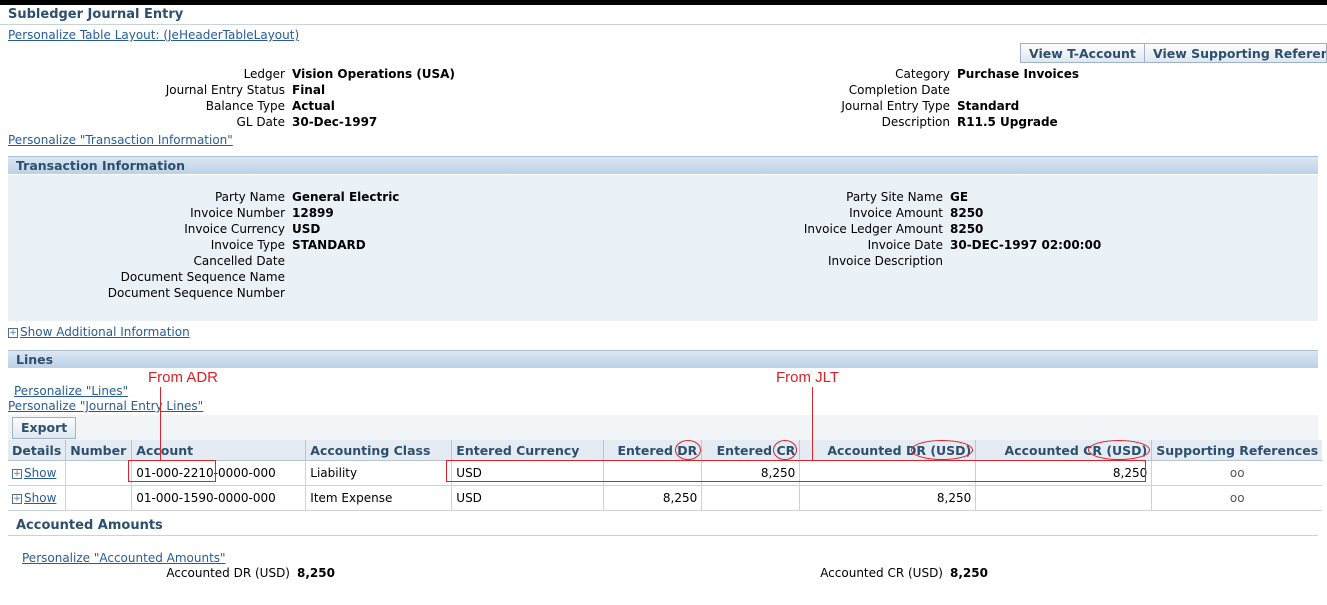 This screenshot has width=1327, height=605. What do you see at coordinates (237, 213) in the screenshot?
I see `invoice-number-label: Invoice Number` at bounding box center [237, 213].